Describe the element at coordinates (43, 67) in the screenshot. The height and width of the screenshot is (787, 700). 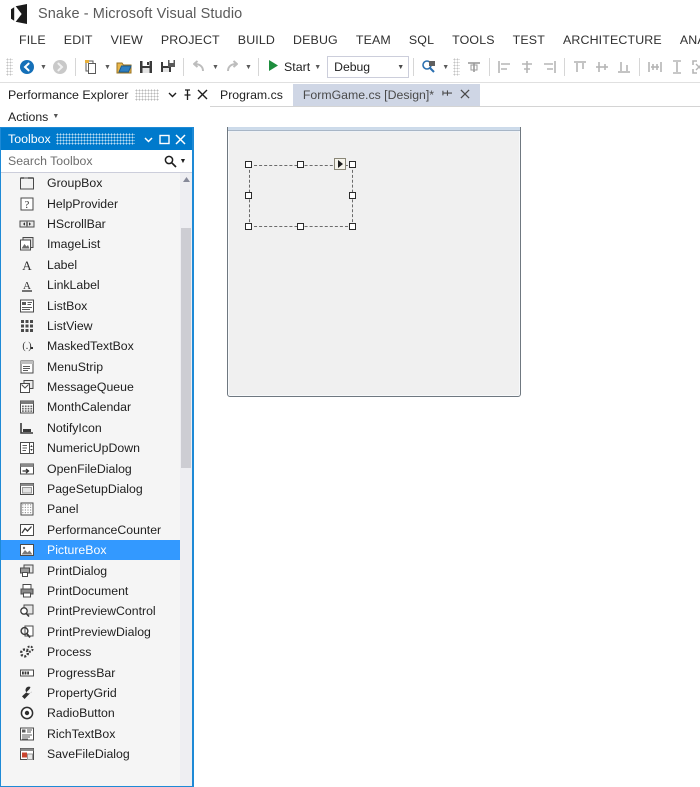
I see `navigate-back-caret-icon: ▼` at that location.